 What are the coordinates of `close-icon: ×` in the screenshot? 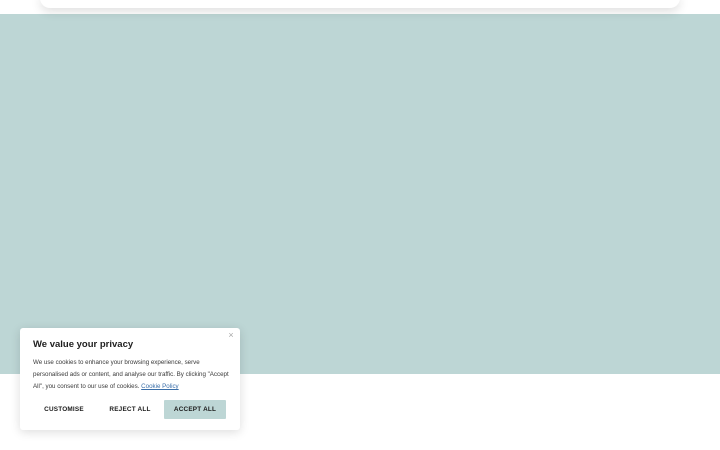 It's located at (231, 335).